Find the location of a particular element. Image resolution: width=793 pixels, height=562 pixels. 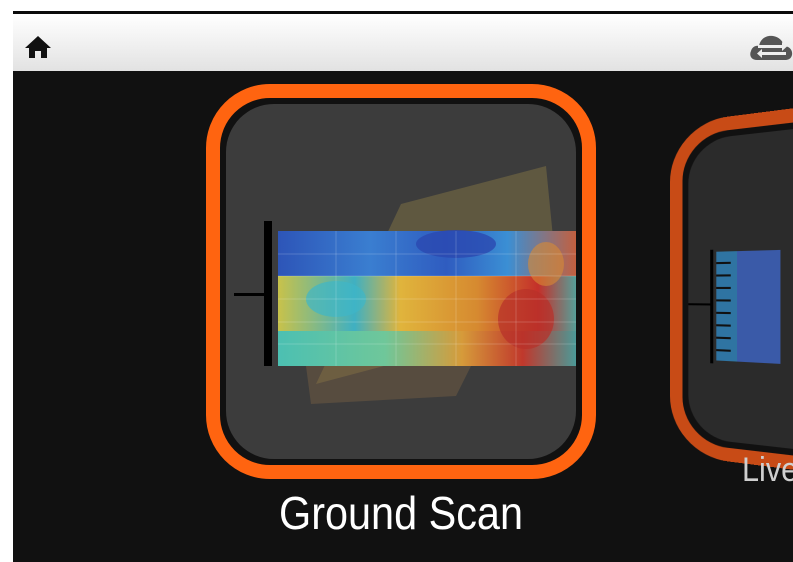

live-tile-face is located at coordinates (740, 289).